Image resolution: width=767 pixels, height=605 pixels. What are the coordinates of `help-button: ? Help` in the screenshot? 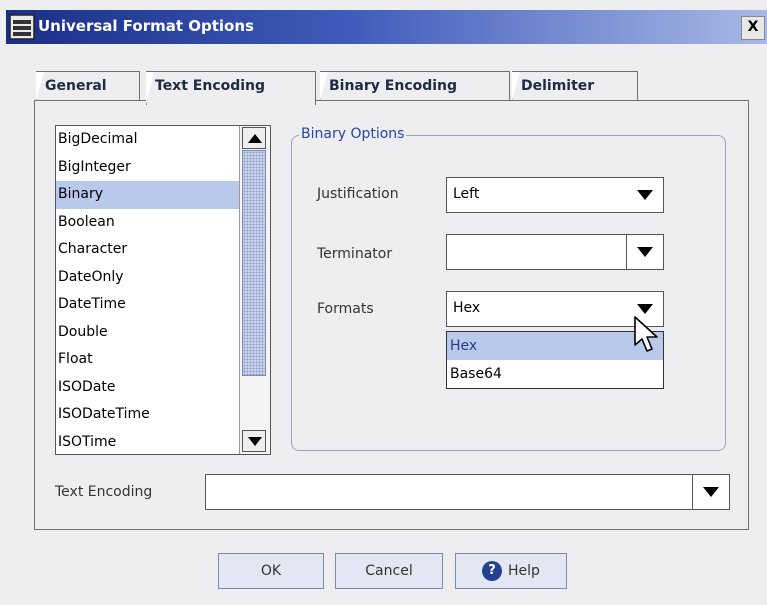 It's located at (511, 571).